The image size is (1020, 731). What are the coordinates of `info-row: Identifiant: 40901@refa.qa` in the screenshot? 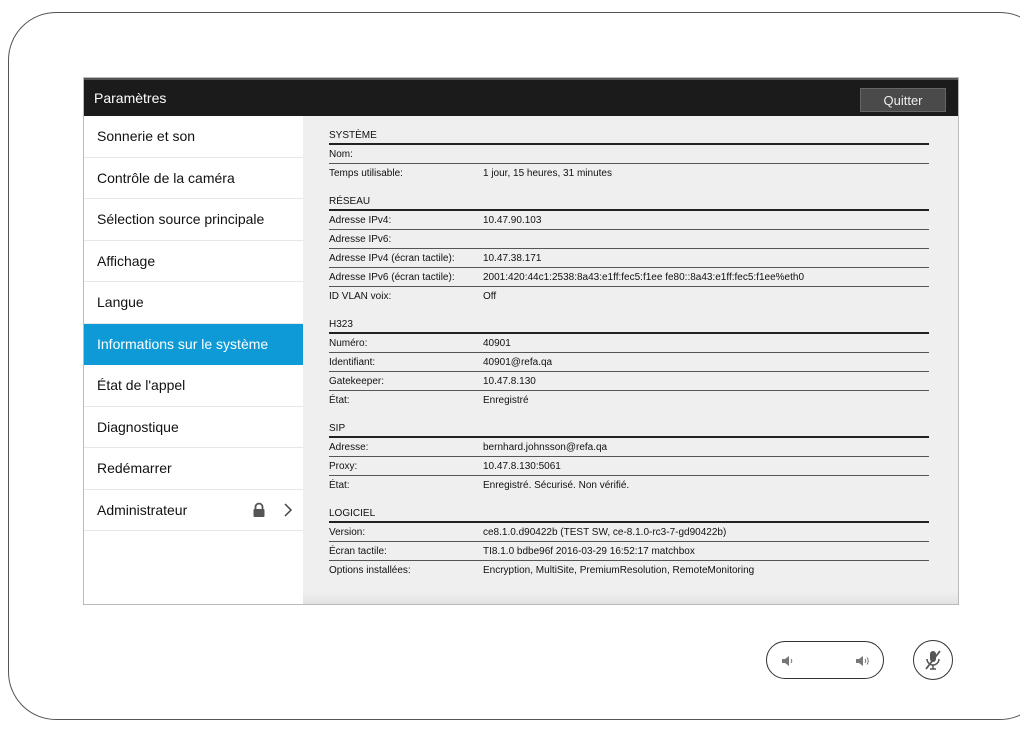 It's located at (629, 362).